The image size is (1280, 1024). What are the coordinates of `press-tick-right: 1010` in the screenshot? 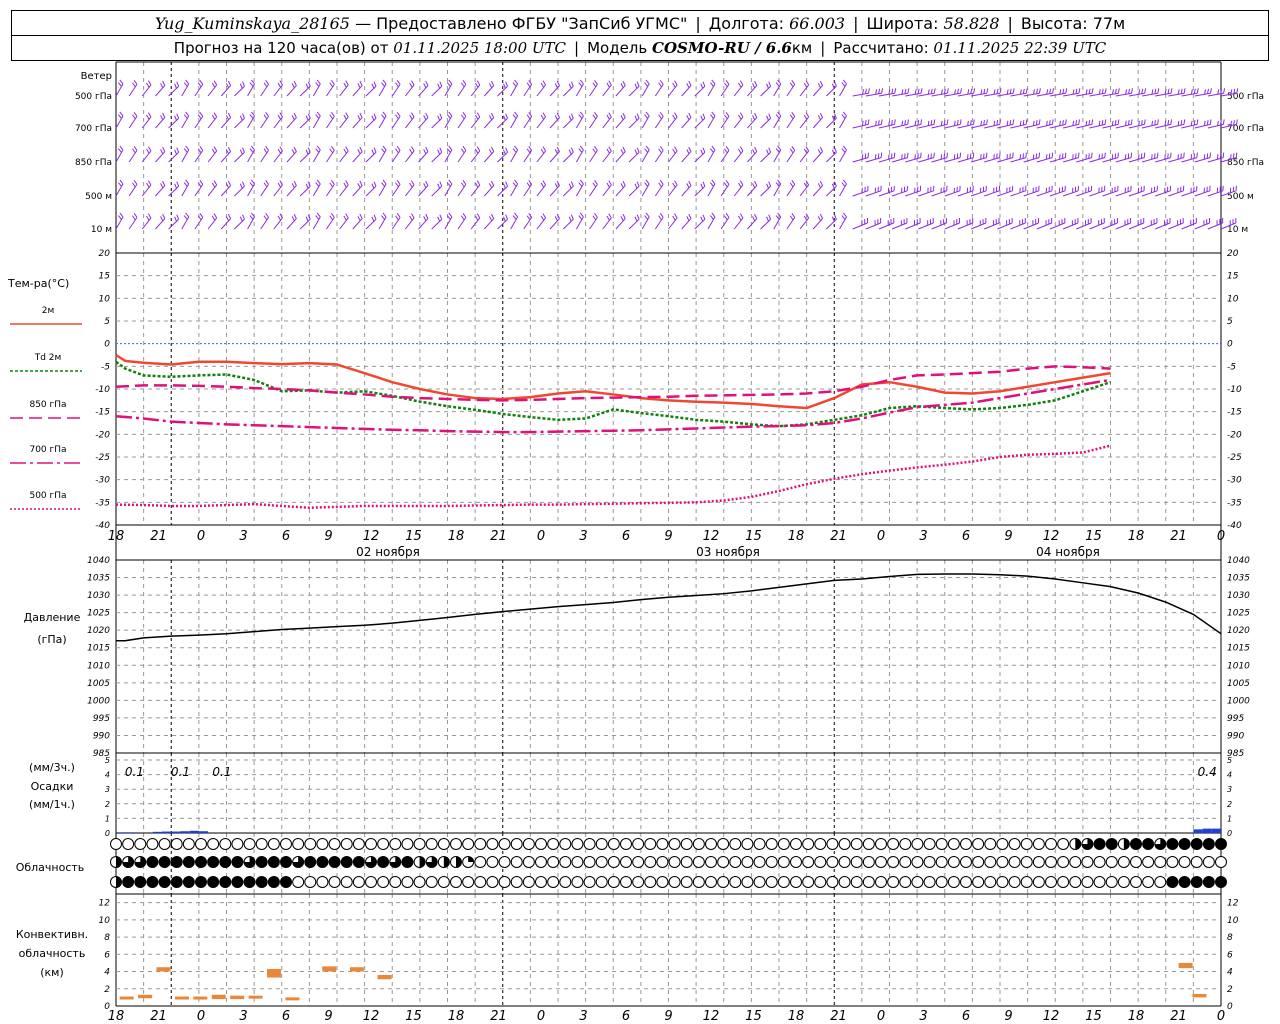 It's located at (1238, 666).